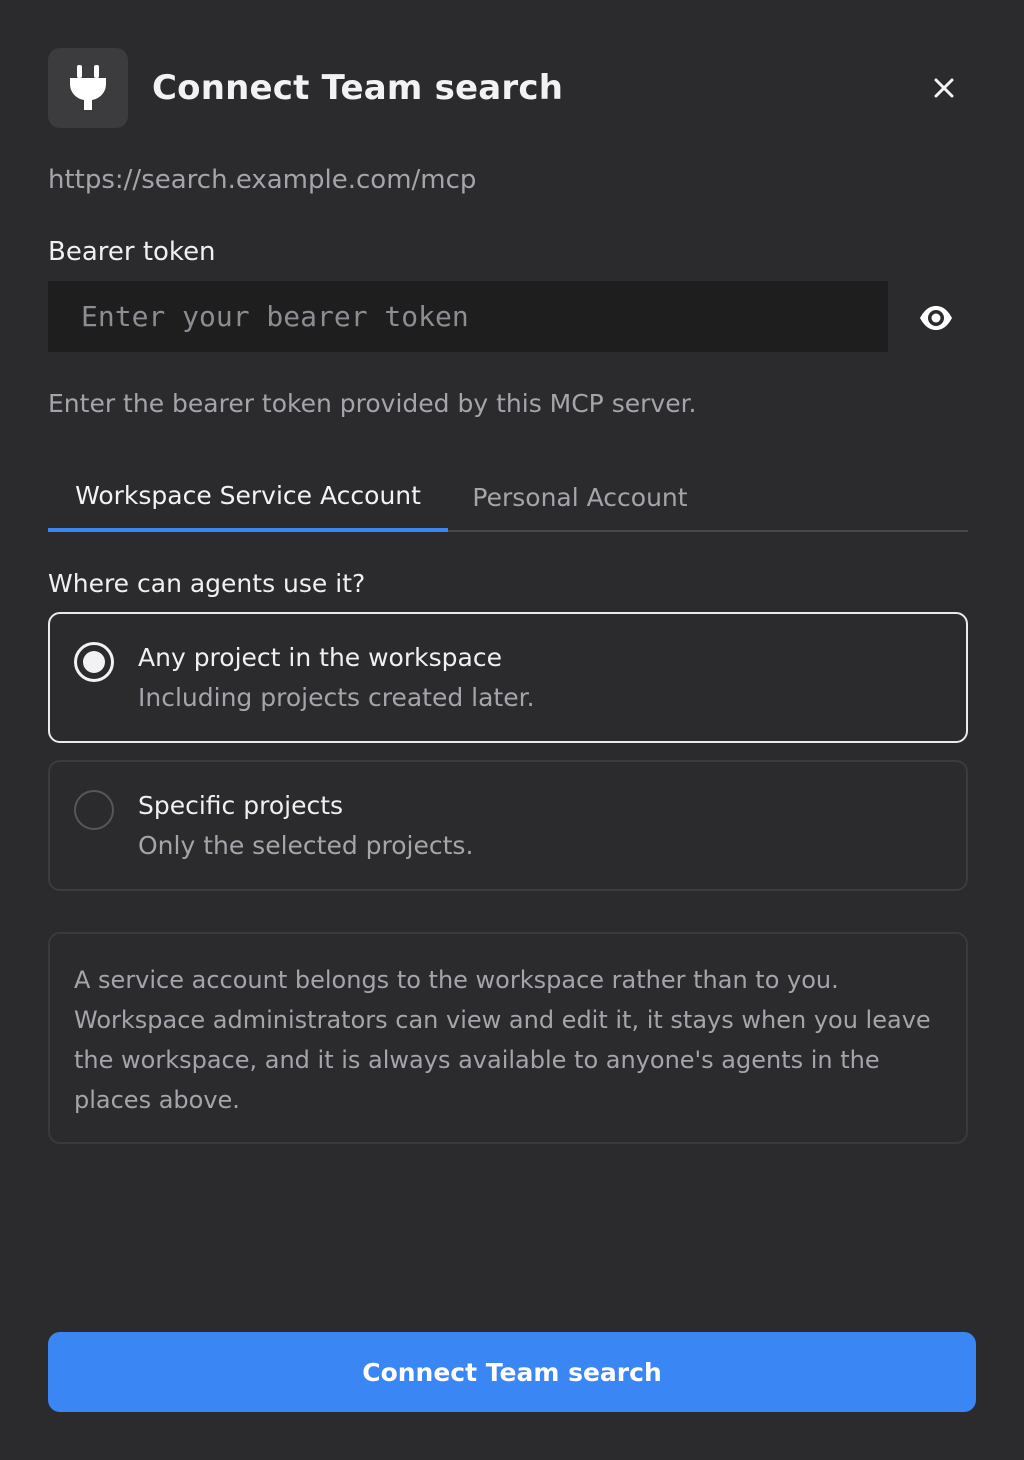 Image resolution: width=1024 pixels, height=1460 pixels. I want to click on scope-option-subtitle: Including projects created later., so click(336, 697).